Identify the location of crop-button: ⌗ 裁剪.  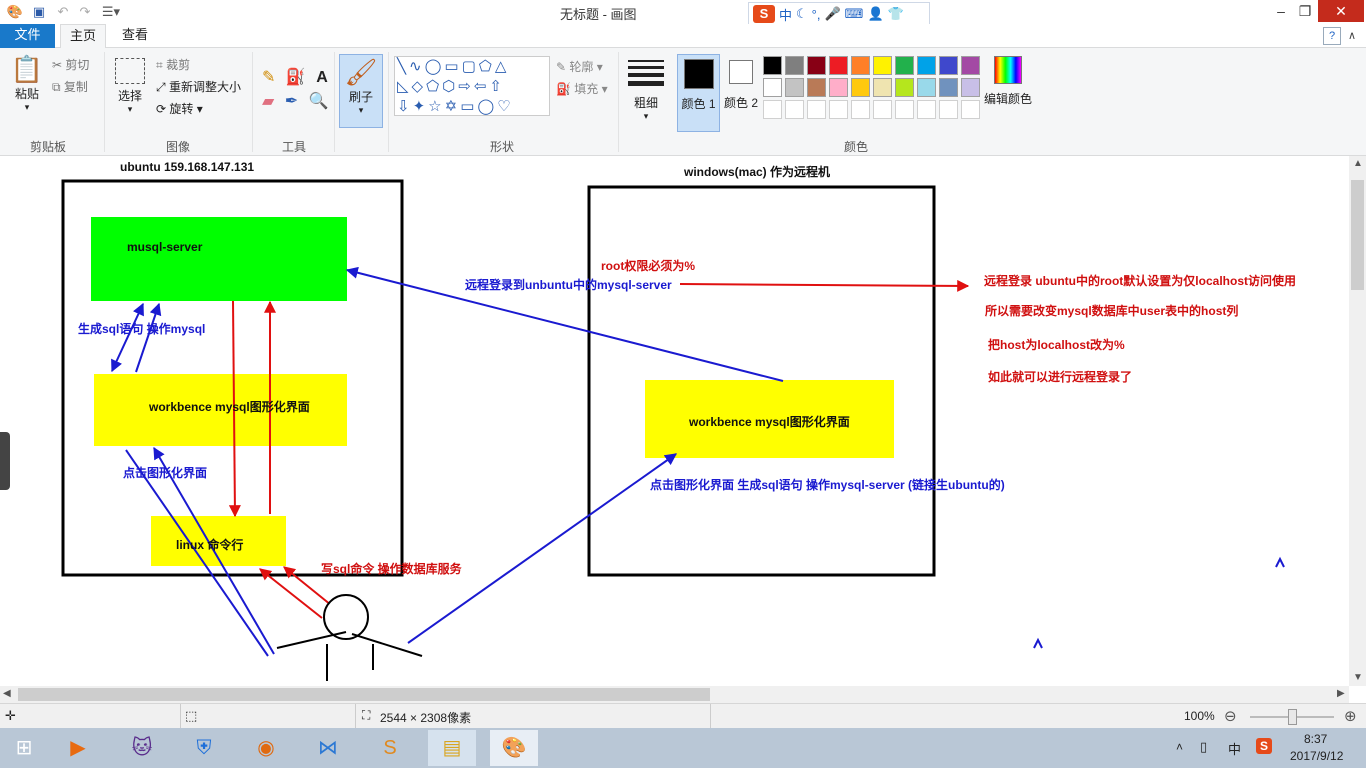
(173, 64).